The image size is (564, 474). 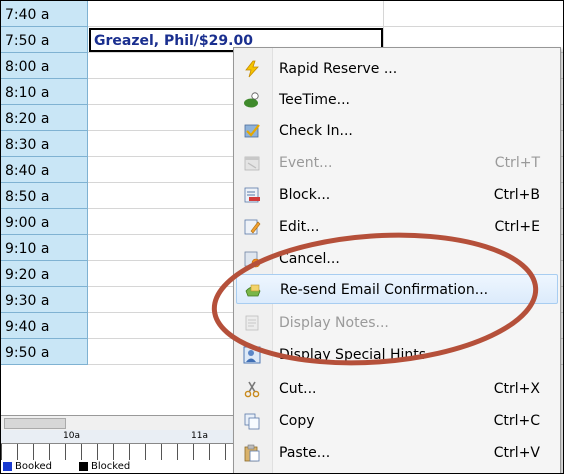 I want to click on menu-item-cut: Cut... Ctrl+X, so click(x=397, y=389).